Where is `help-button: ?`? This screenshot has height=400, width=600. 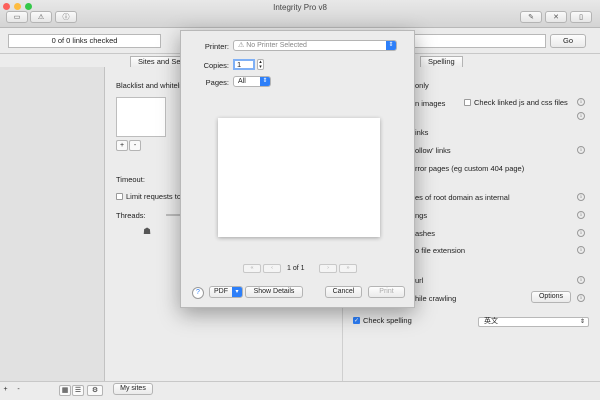
help-button: ? is located at coordinates (198, 293).